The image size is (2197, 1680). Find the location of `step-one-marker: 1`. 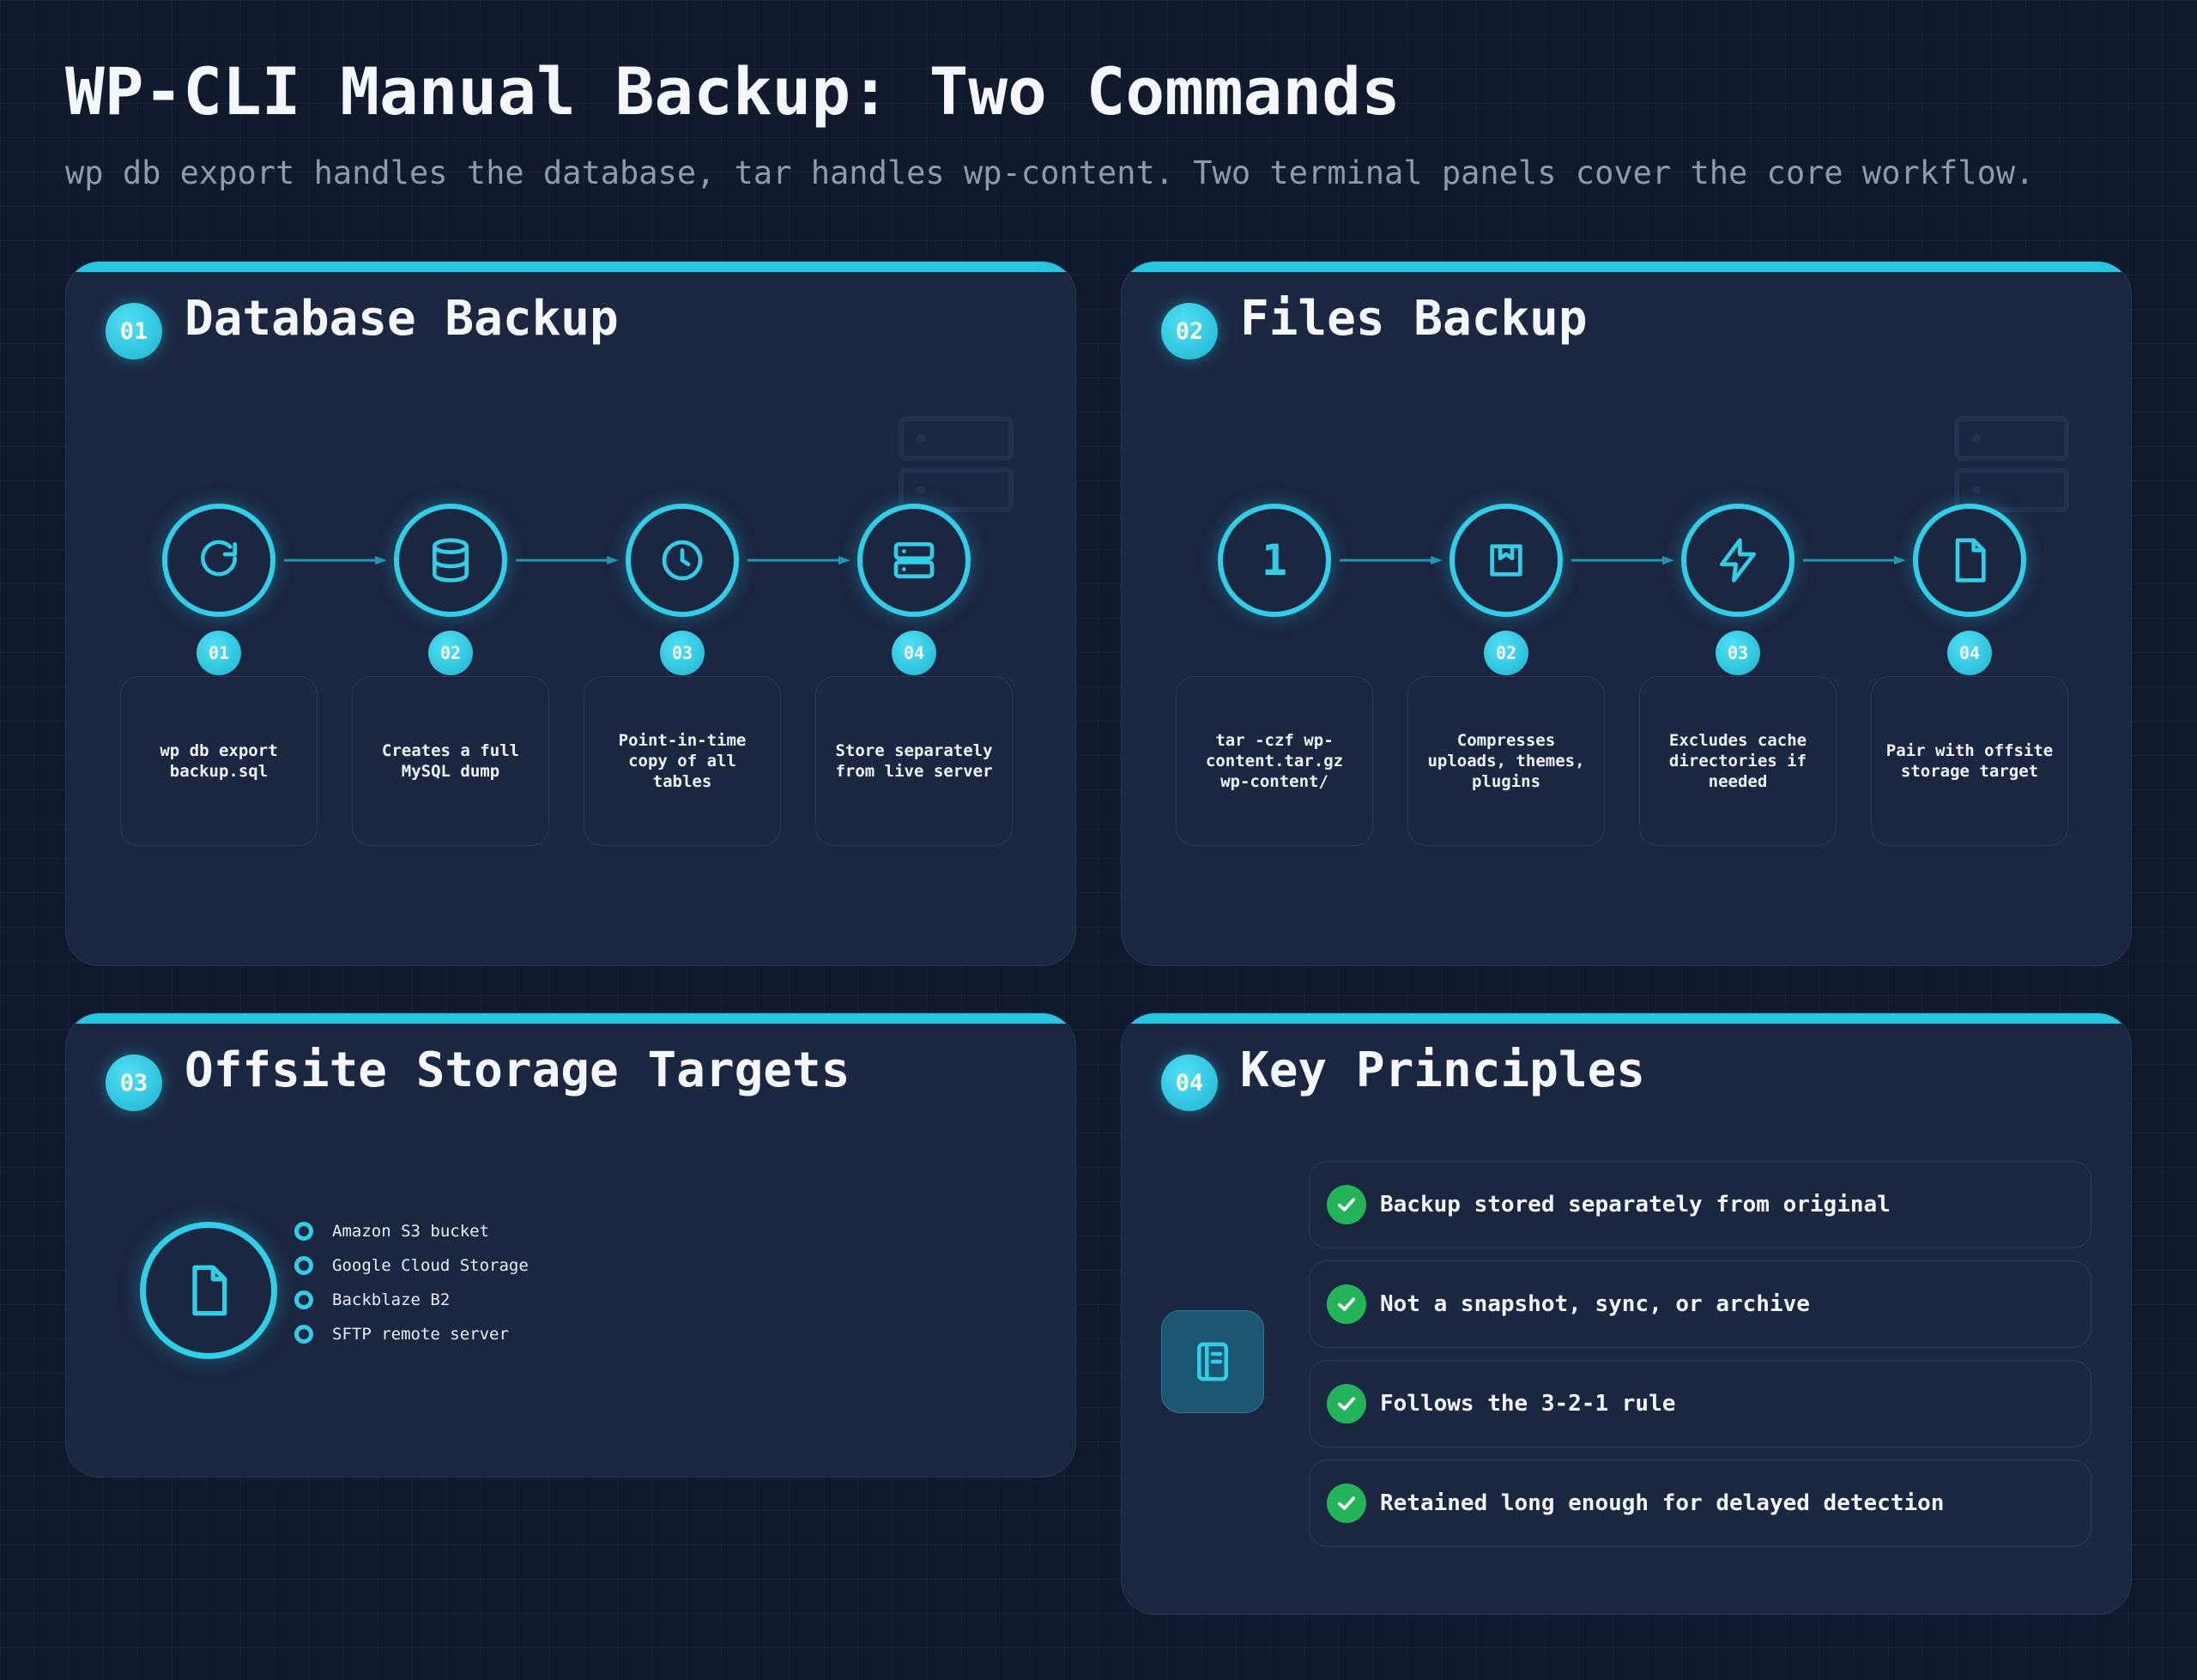

step-one-marker: 1 is located at coordinates (1274, 560).